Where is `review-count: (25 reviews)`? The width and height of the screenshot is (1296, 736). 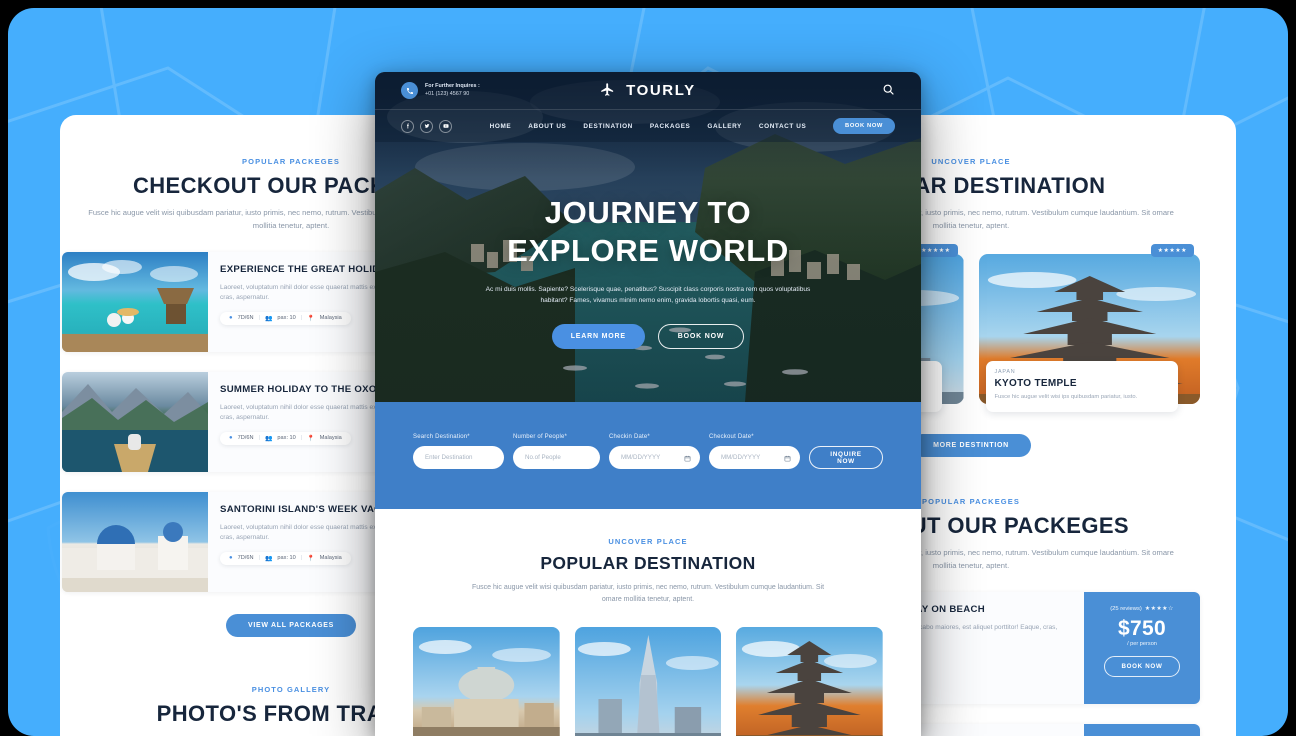
review-count: (25 reviews) is located at coordinates (1126, 609).